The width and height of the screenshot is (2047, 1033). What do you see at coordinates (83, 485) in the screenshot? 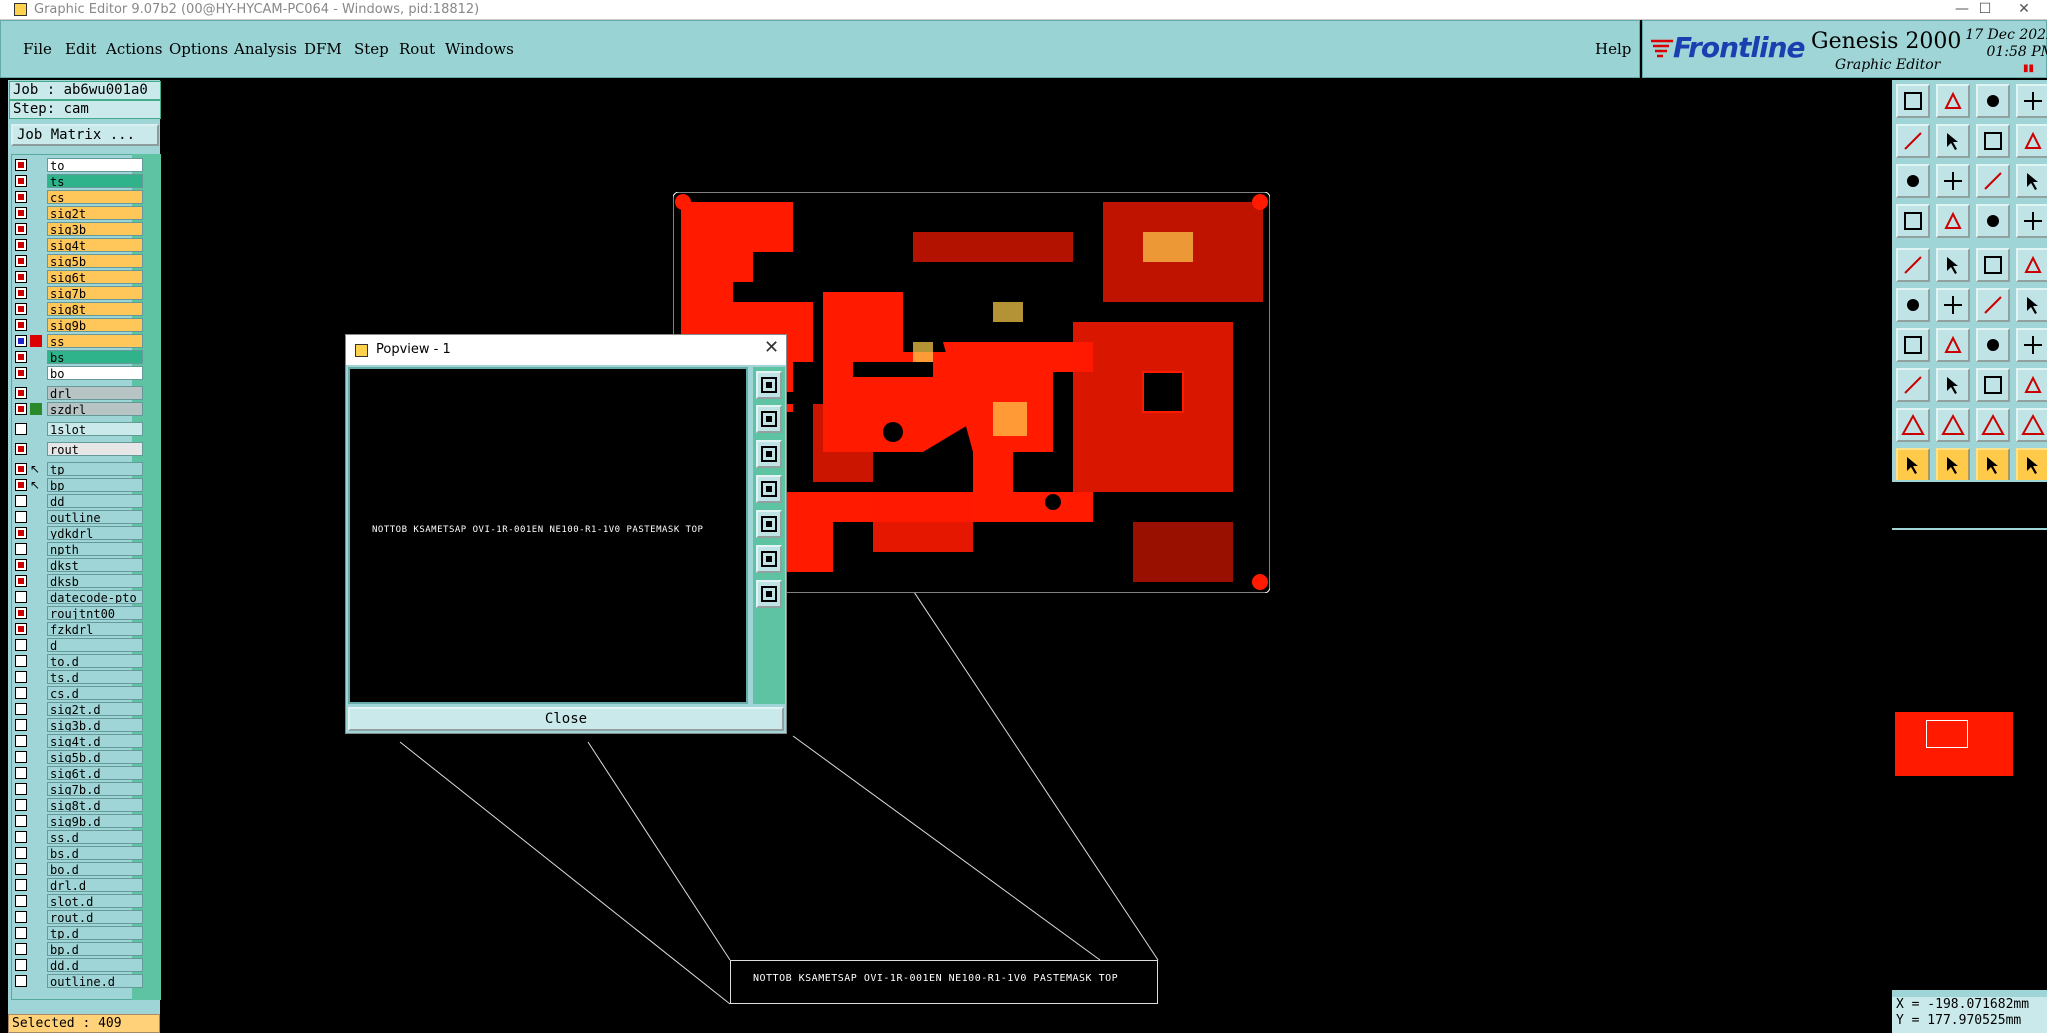
I see `layer-row: ↖ bp` at bounding box center [83, 485].